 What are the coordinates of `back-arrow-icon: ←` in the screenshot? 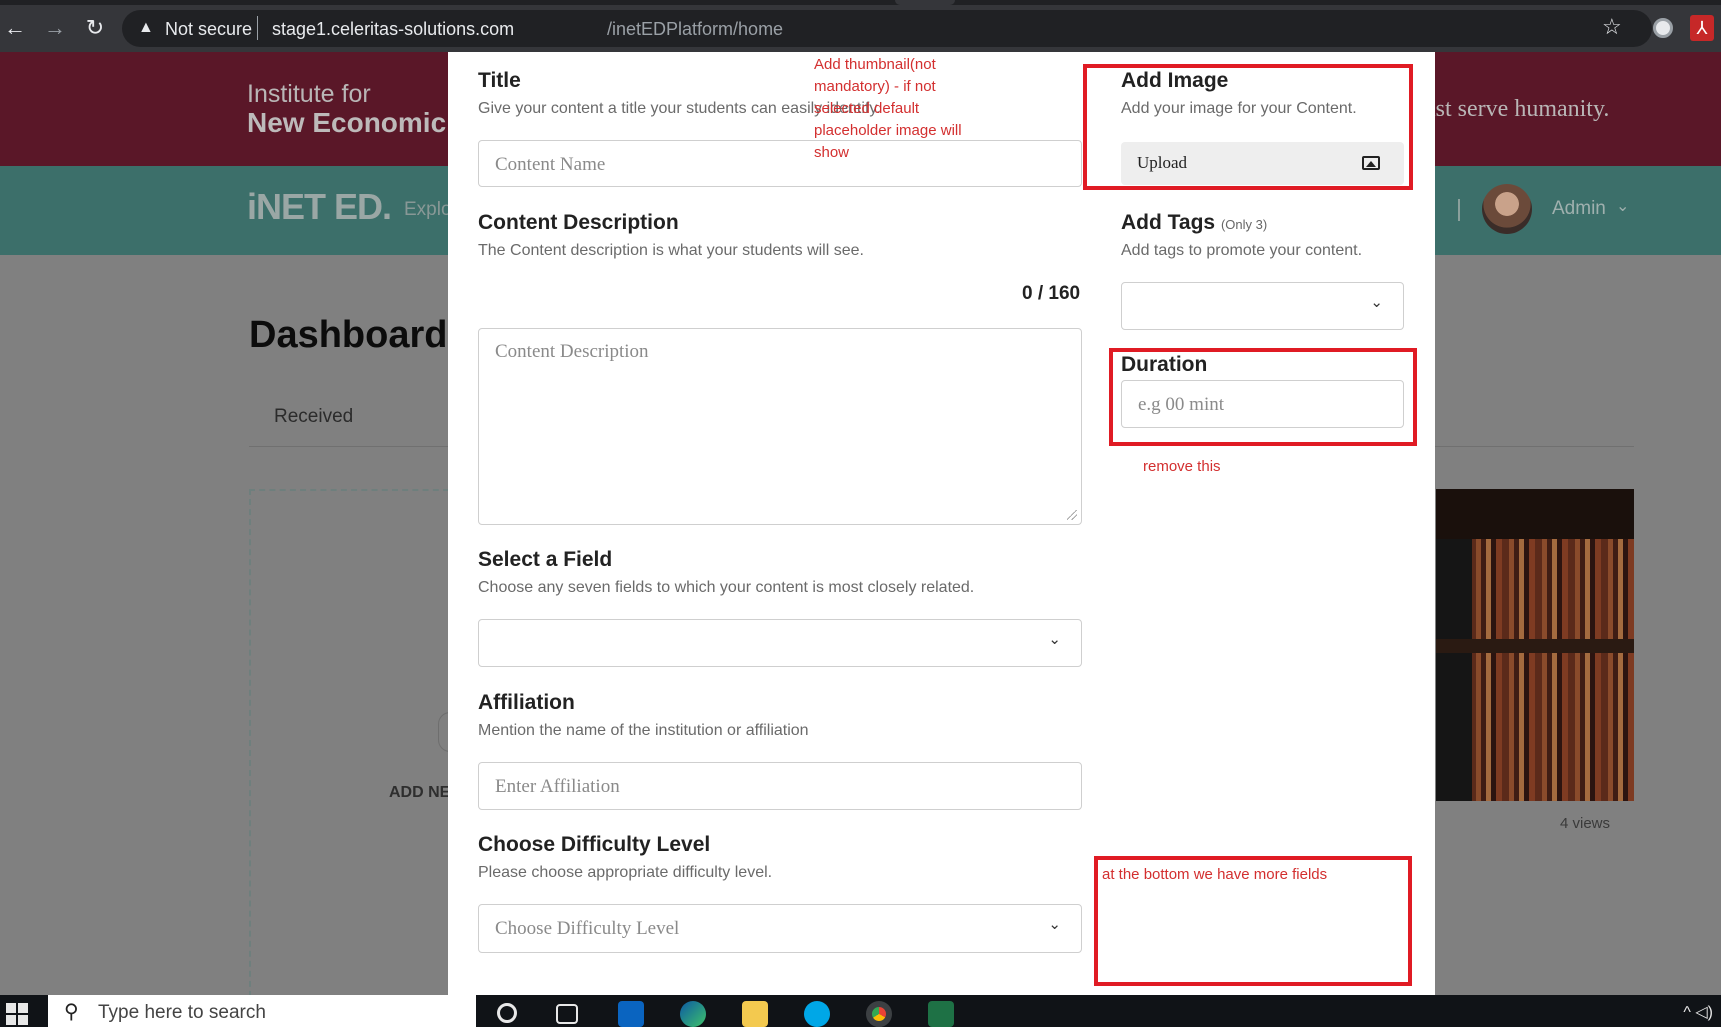 It's located at (15, 28).